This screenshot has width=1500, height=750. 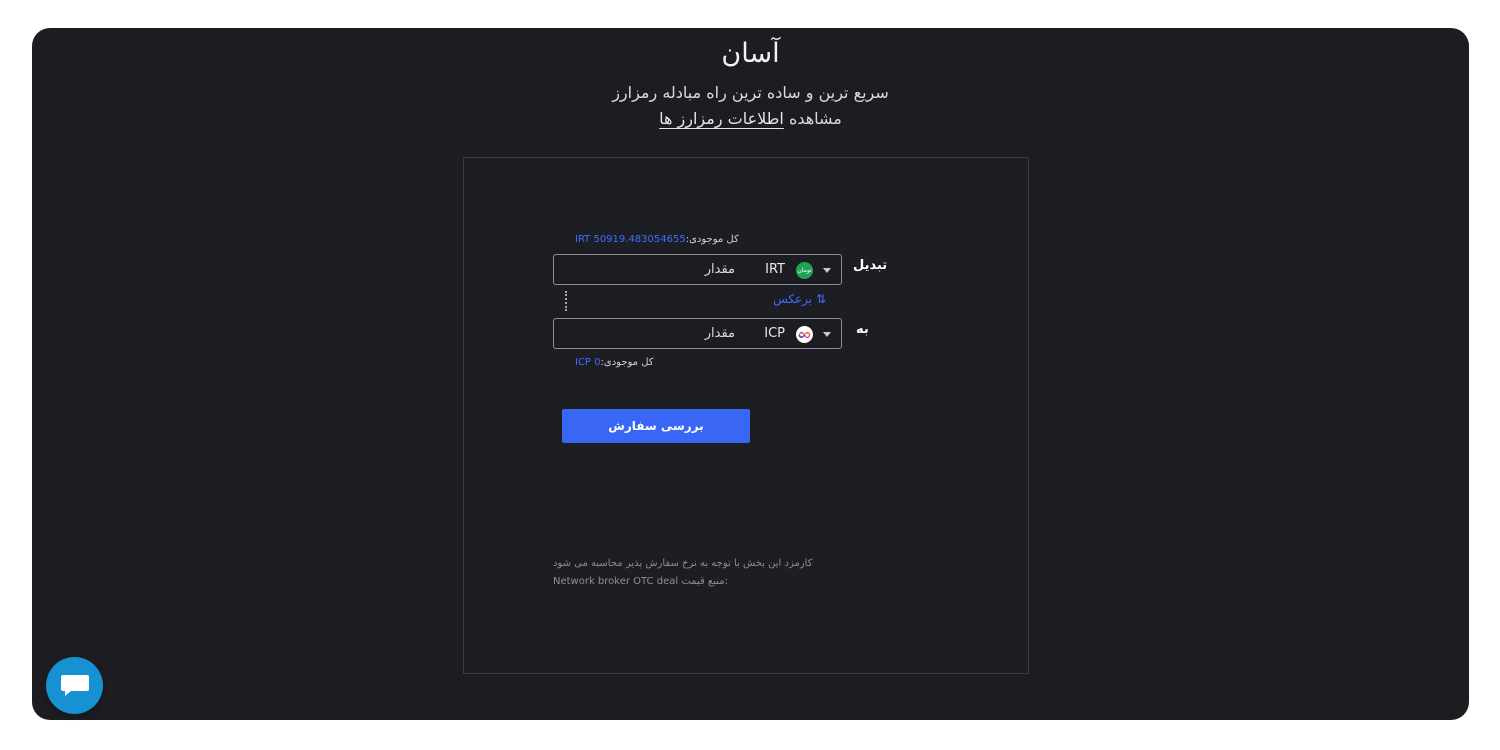 What do you see at coordinates (566, 301) in the screenshot?
I see `connector-line` at bounding box center [566, 301].